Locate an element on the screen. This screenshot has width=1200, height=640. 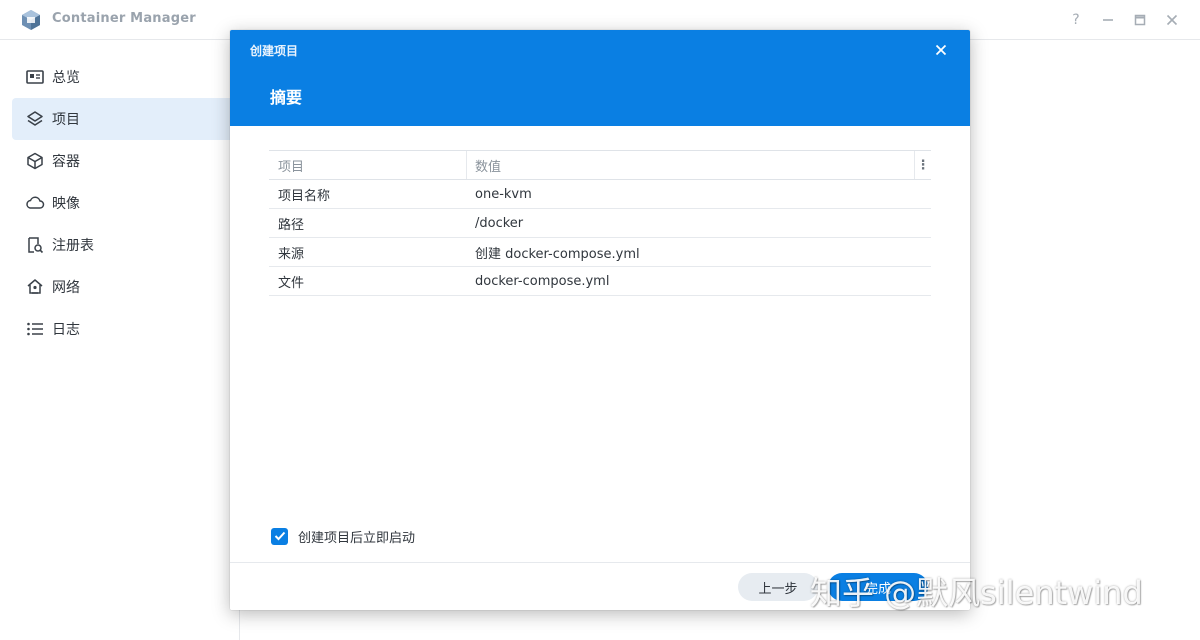
sidebar-item-logs: 日志 is located at coordinates (126, 329).